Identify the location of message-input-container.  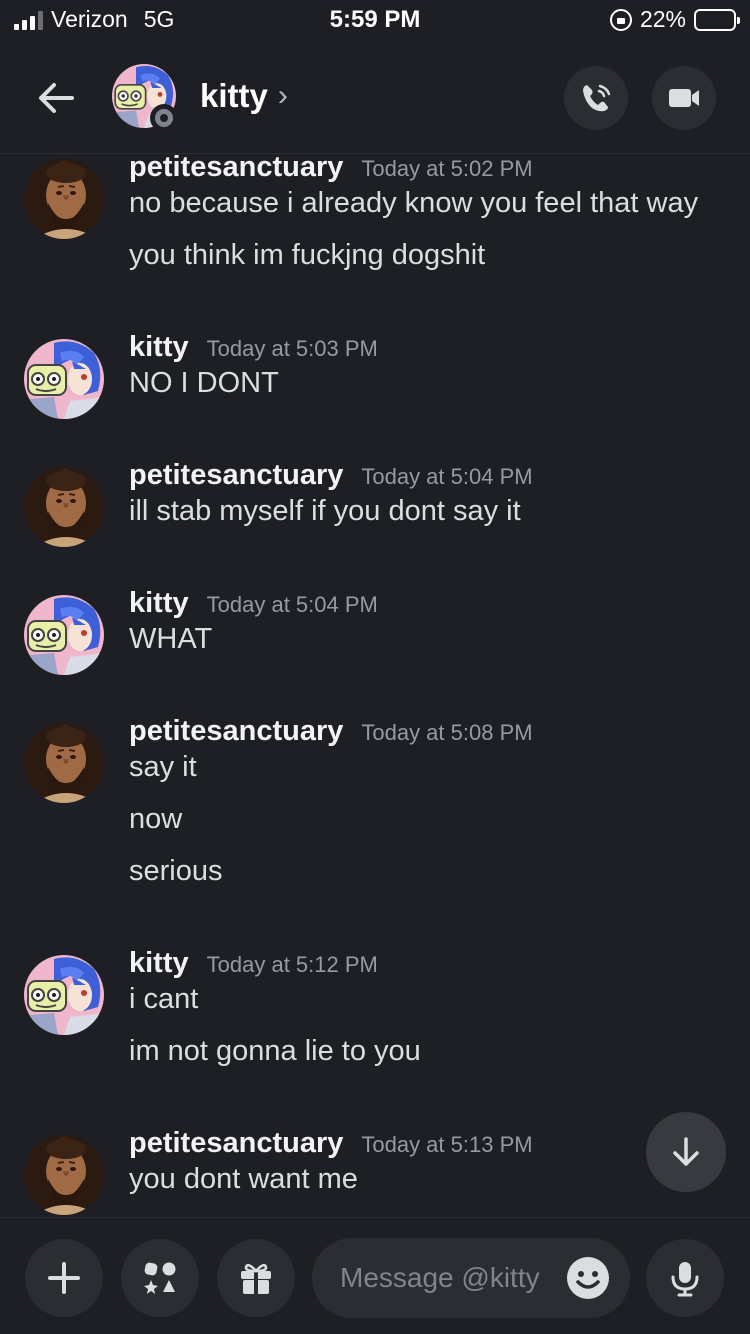
(471, 1278).